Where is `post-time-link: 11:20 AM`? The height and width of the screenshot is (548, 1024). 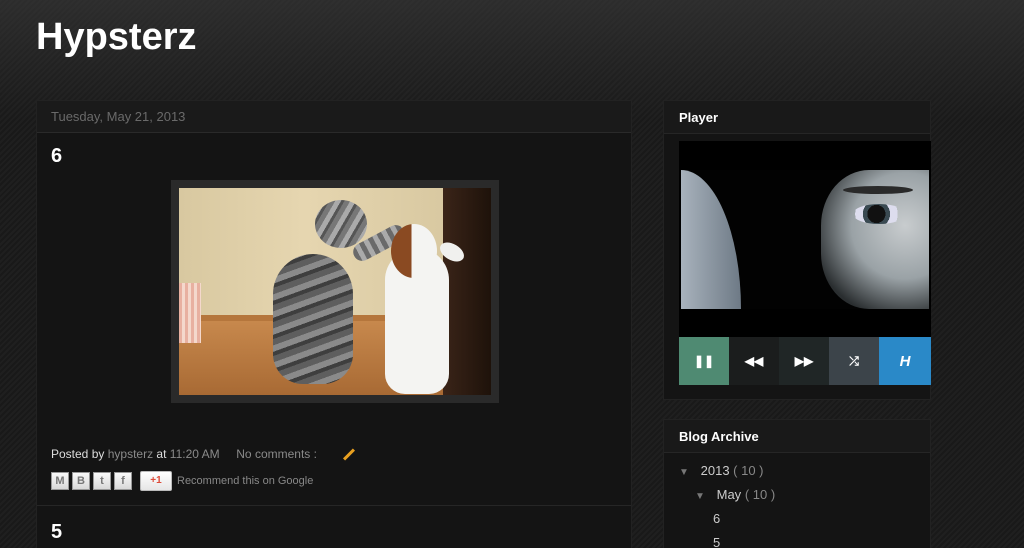
post-time-link: 11:20 AM is located at coordinates (195, 454).